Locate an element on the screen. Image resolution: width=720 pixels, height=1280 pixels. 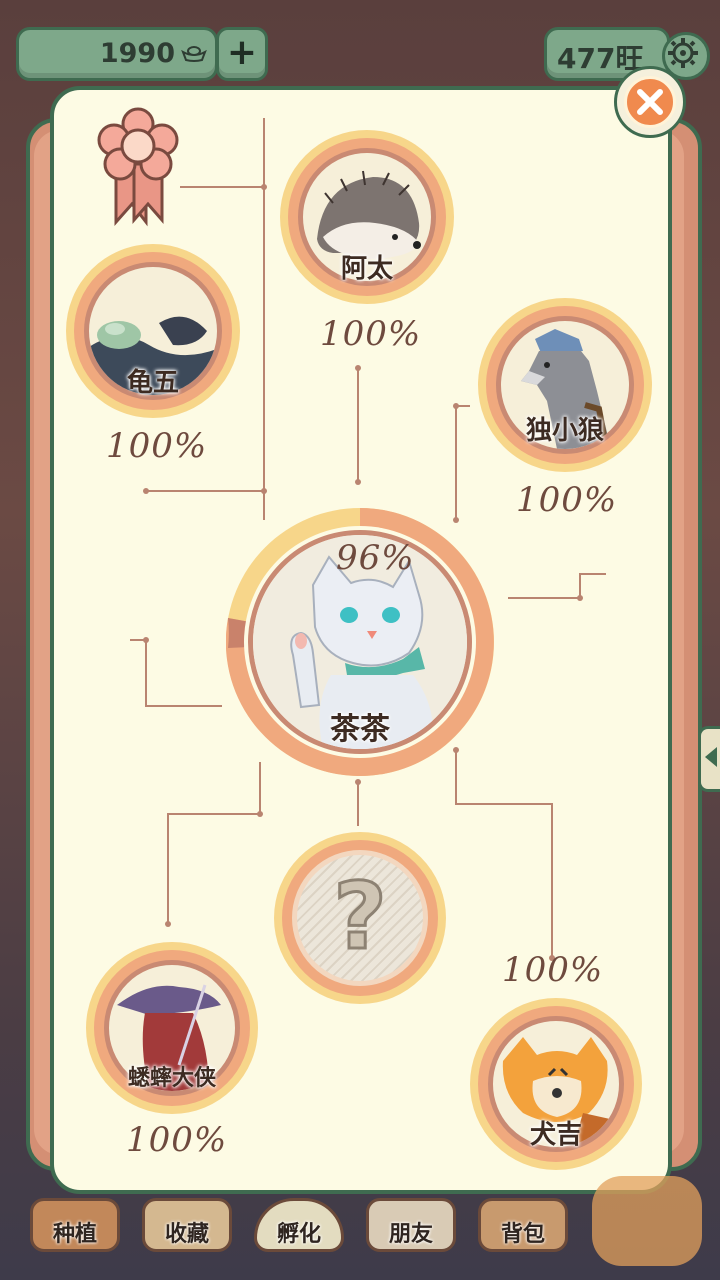
nav-planting: 种植 is located at coordinates (75, 1222).